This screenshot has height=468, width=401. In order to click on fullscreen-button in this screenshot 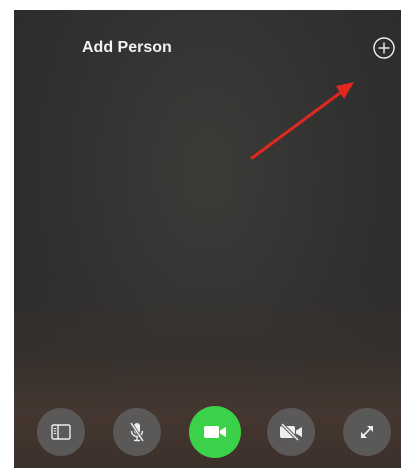, I will do `click(367, 432)`.